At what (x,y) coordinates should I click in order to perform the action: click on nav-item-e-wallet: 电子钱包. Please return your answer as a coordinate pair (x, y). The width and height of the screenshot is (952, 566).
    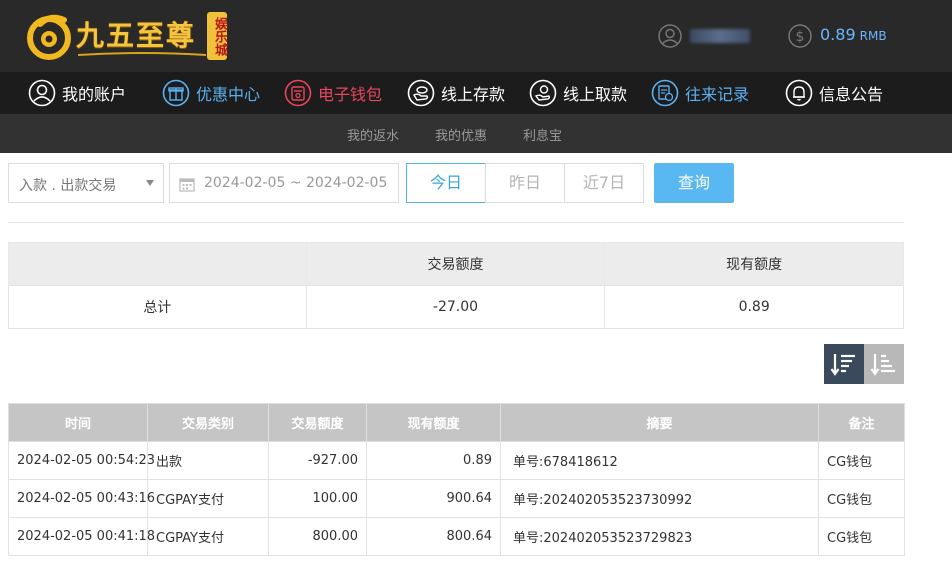
    Looking at the image, I should click on (333, 93).